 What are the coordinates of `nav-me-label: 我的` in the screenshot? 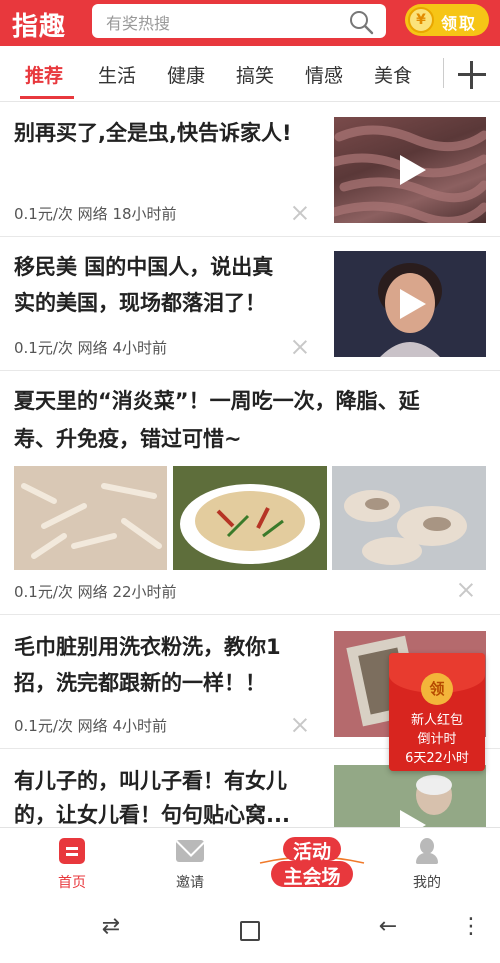 It's located at (427, 883).